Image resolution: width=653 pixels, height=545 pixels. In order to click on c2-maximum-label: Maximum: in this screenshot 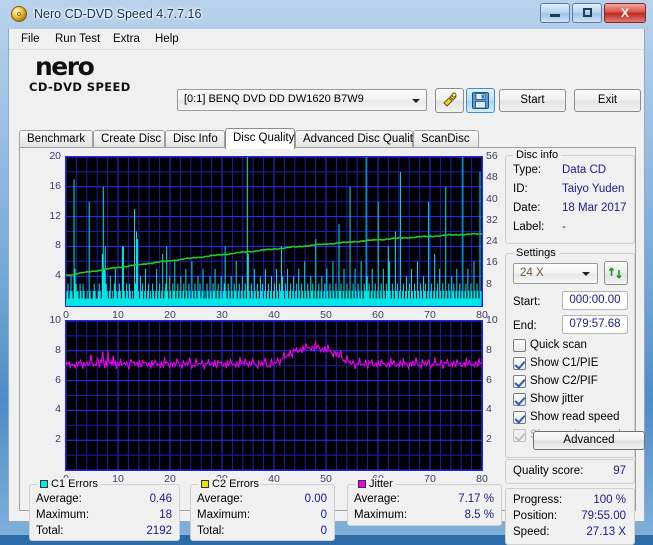, I will do `click(224, 515)`.